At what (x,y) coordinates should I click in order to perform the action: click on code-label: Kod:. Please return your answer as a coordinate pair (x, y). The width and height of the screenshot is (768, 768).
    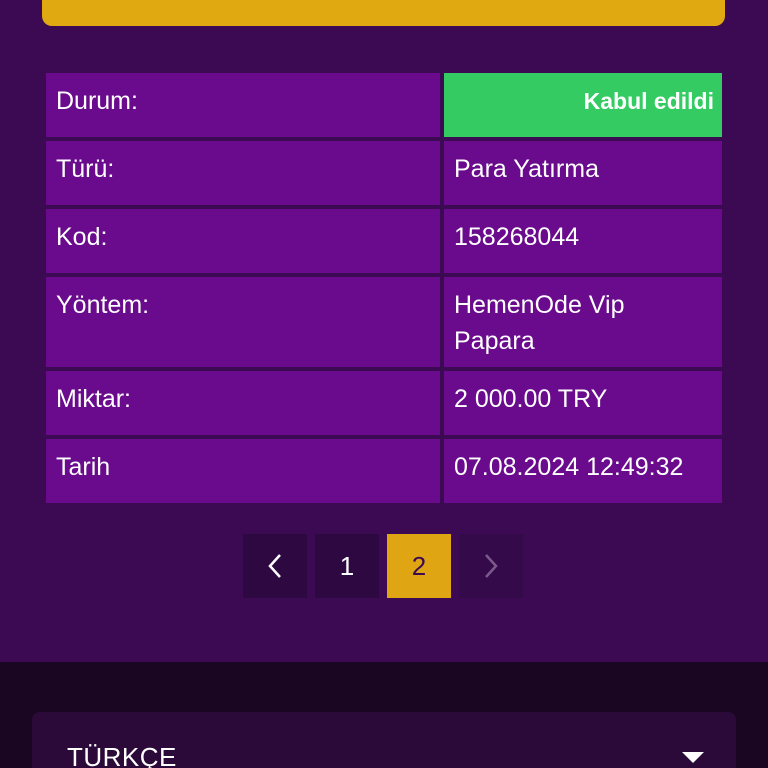
    Looking at the image, I should click on (243, 241).